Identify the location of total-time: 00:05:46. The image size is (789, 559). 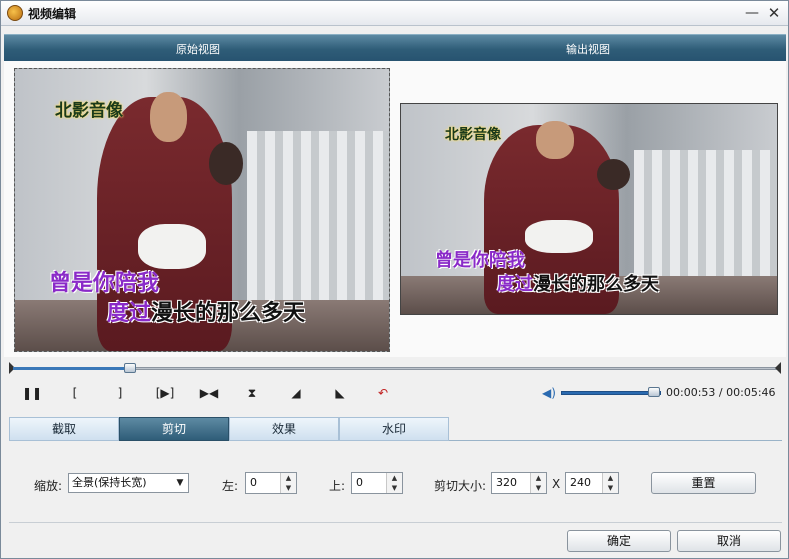
(751, 392).